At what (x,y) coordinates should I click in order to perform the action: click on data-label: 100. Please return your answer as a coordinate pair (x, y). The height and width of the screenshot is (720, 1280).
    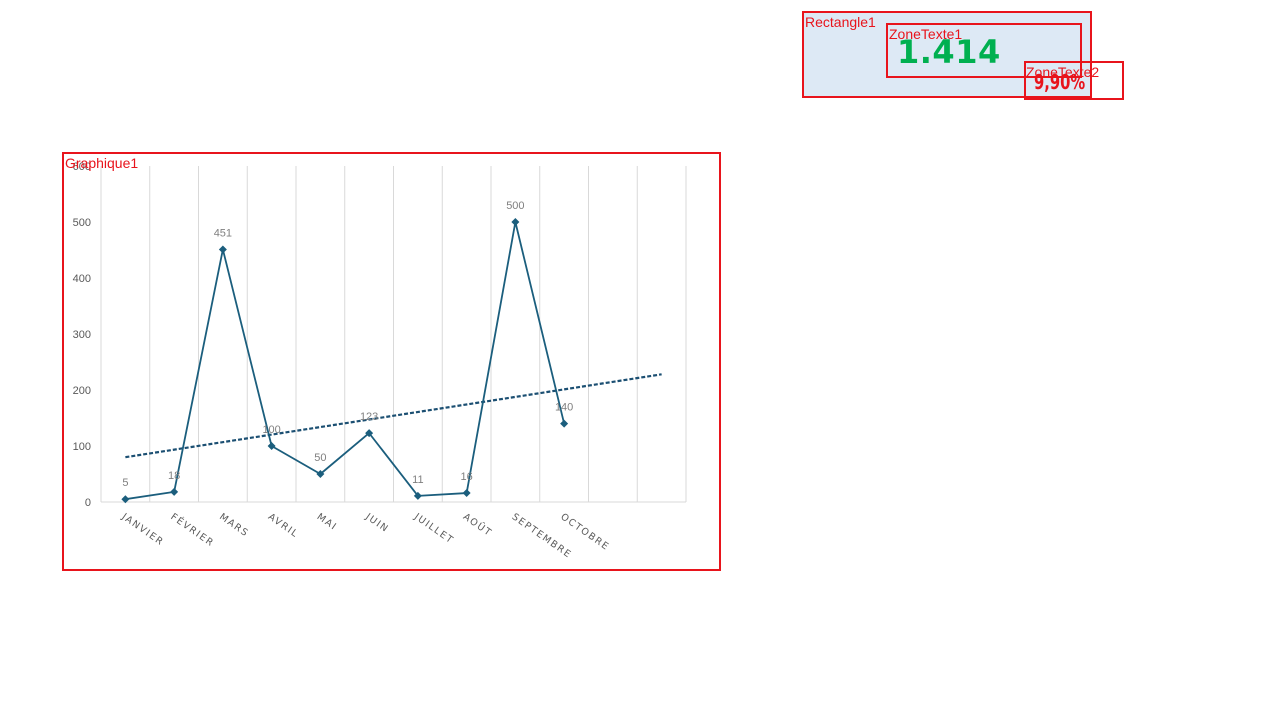
    Looking at the image, I should click on (271, 430).